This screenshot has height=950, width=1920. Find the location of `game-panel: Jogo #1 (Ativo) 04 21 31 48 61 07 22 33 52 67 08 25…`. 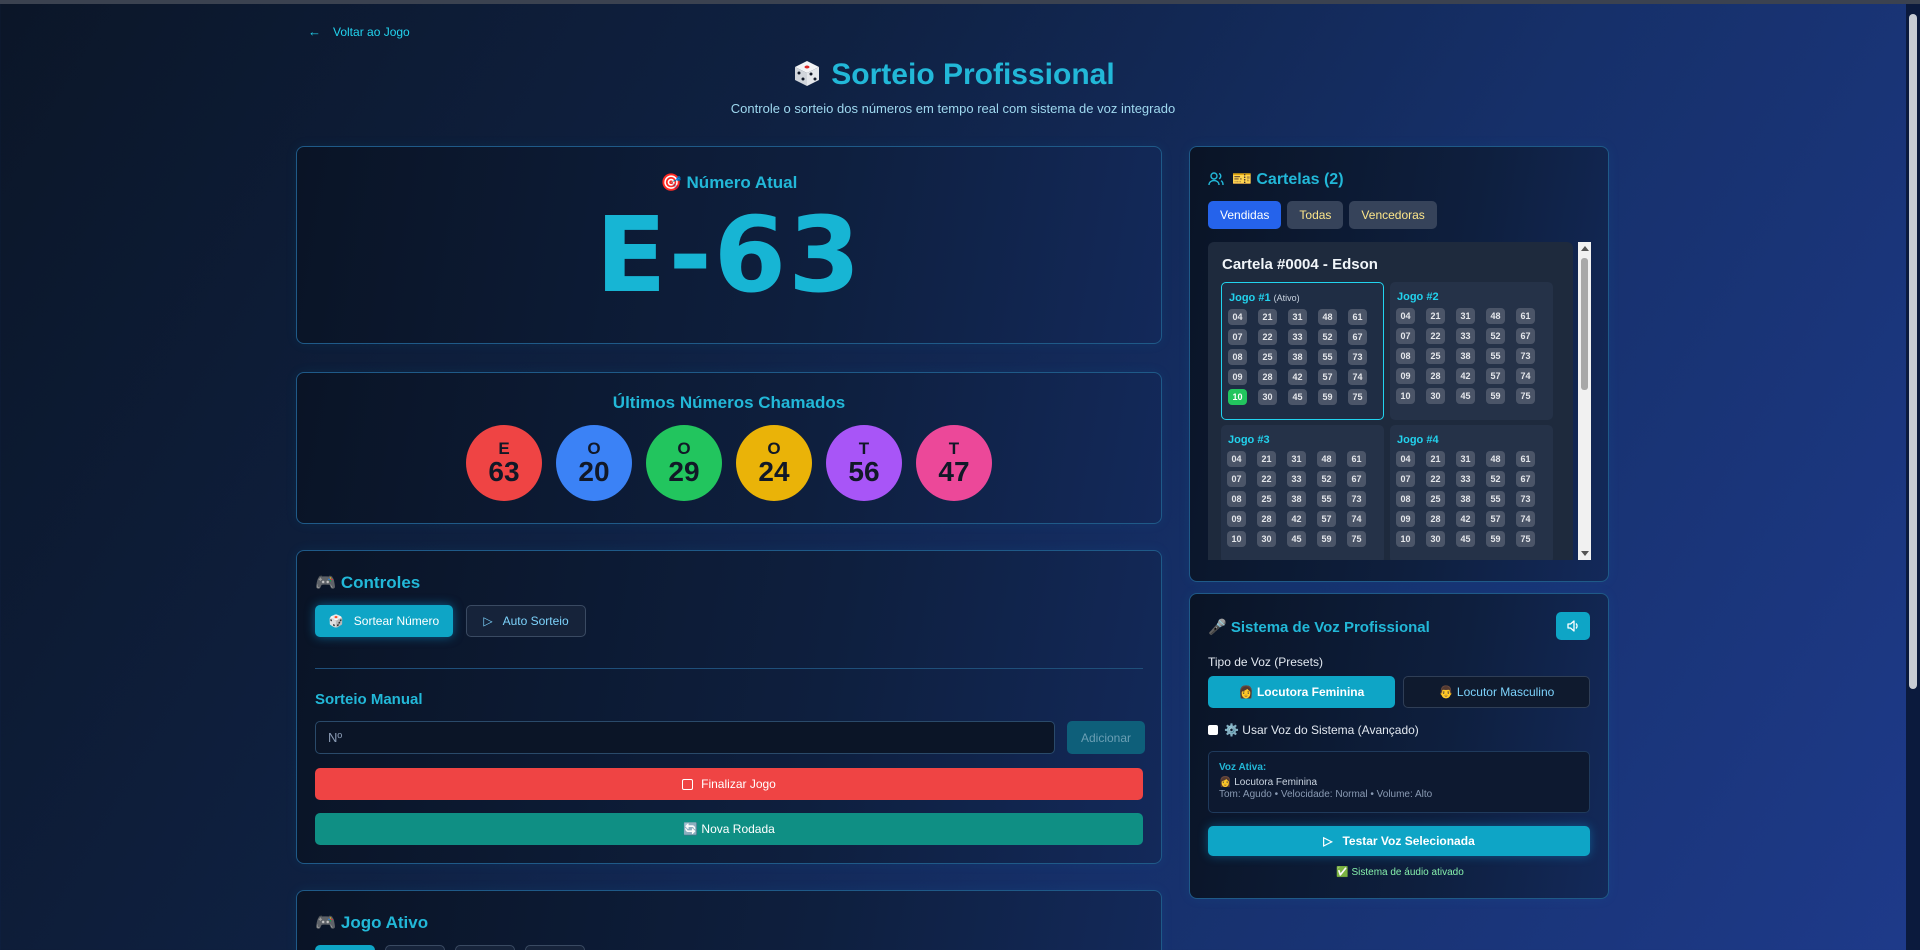

game-panel: Jogo #1 (Ativo) 04 21 31 48 61 07 22 33 52 67 08 25… is located at coordinates (1302, 351).